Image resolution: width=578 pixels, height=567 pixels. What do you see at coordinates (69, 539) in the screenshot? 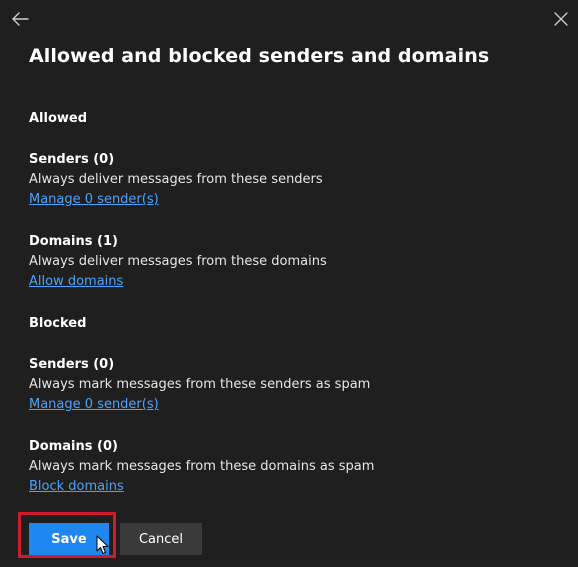
I see `save-button: Save` at bounding box center [69, 539].